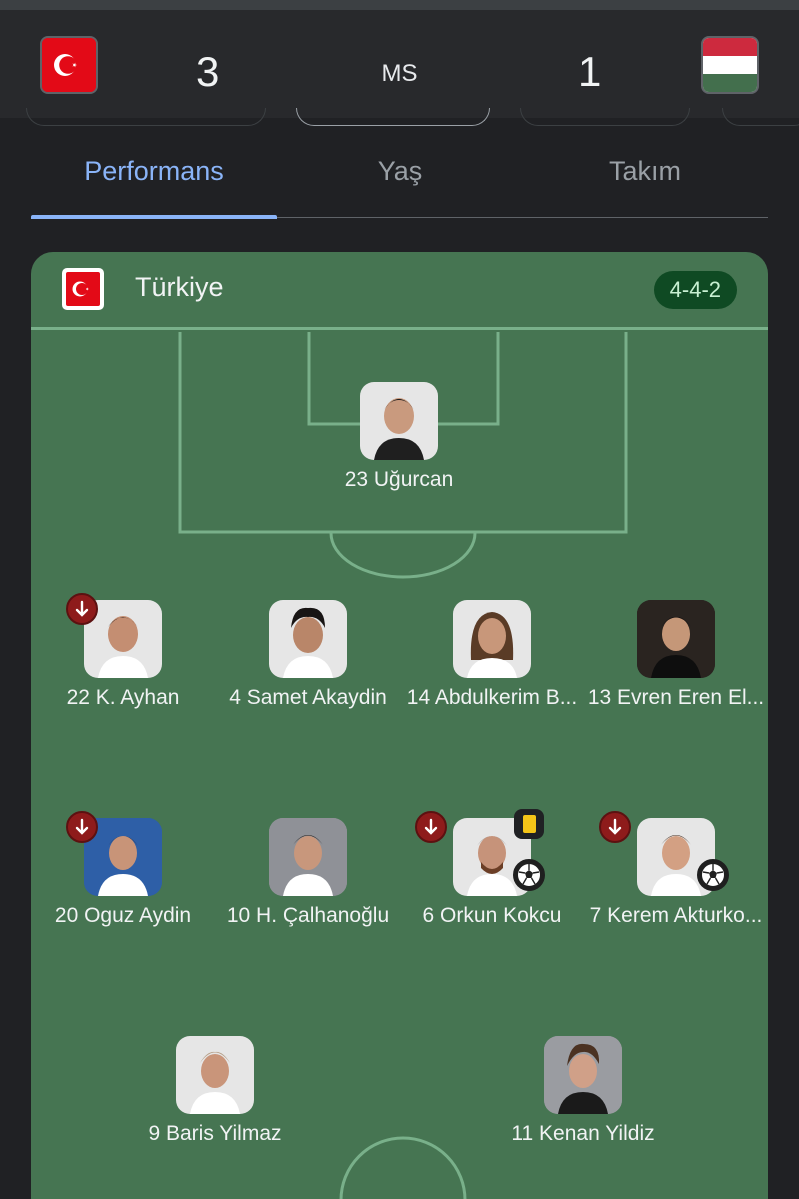 The height and width of the screenshot is (1199, 799). What do you see at coordinates (695, 290) in the screenshot?
I see `formation-badge: 4-4-2` at bounding box center [695, 290].